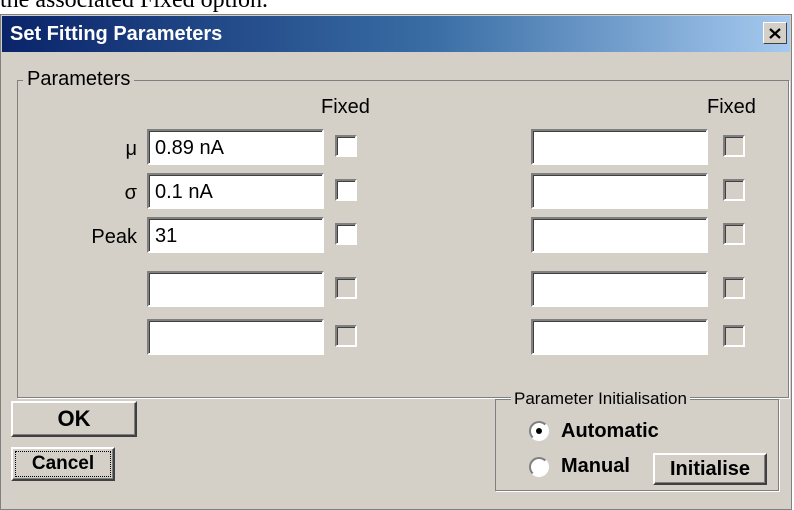 The width and height of the screenshot is (794, 510). Describe the element at coordinates (397, 7) in the screenshot. I see `document-caption: the associated Fixed option.` at that location.